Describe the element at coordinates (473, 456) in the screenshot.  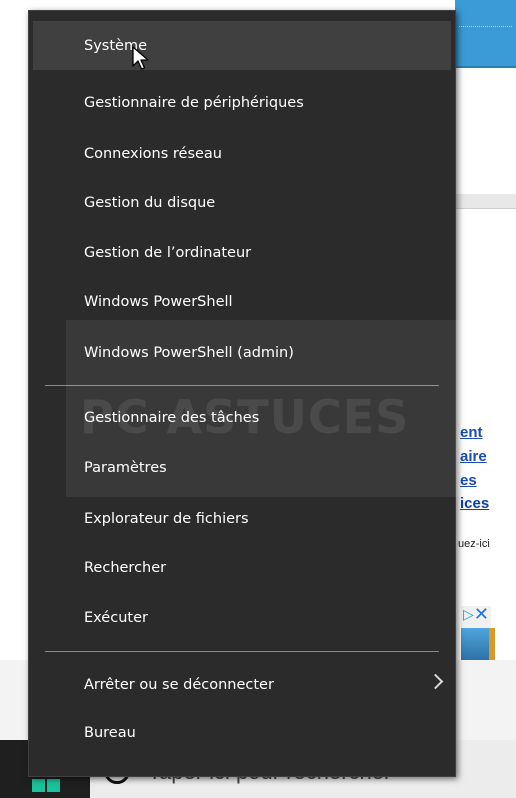
I see `background-link-2: aire` at that location.